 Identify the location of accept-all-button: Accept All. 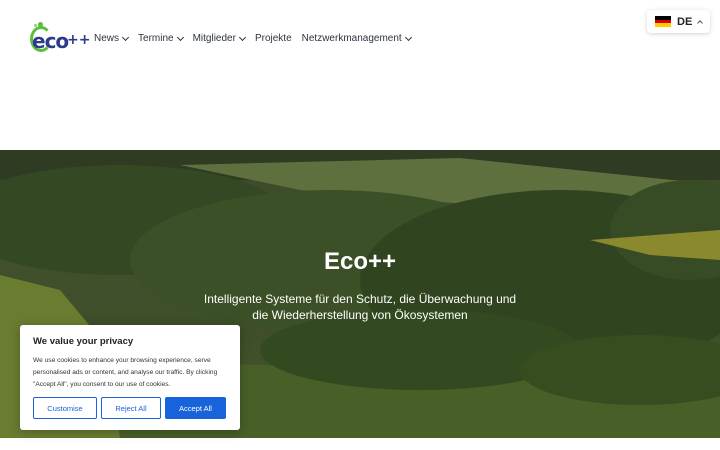
(195, 408).